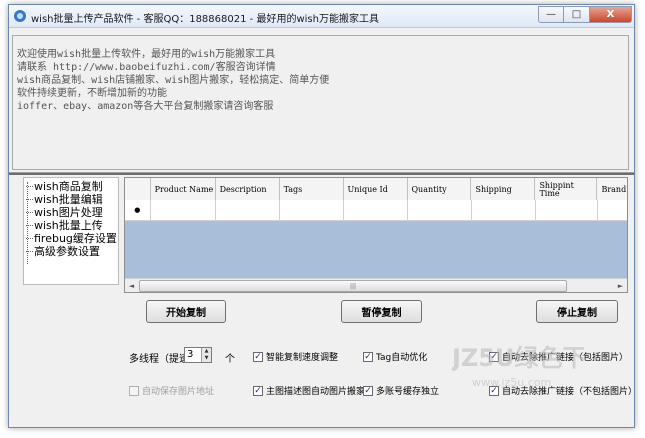 The width and height of the screenshot is (645, 438). I want to click on scroll-left-icon: ◄, so click(131, 285).